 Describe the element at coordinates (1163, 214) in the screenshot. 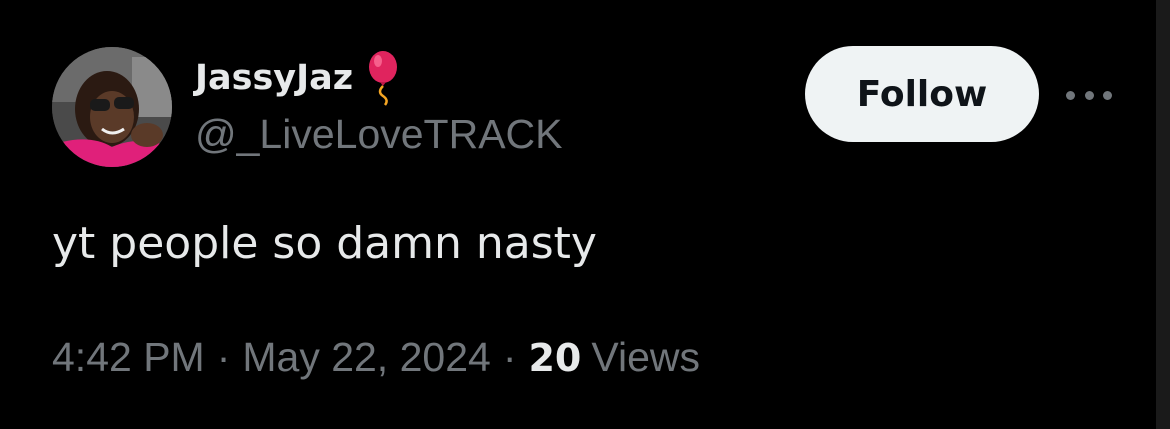

I see `scrollbar-edge` at that location.